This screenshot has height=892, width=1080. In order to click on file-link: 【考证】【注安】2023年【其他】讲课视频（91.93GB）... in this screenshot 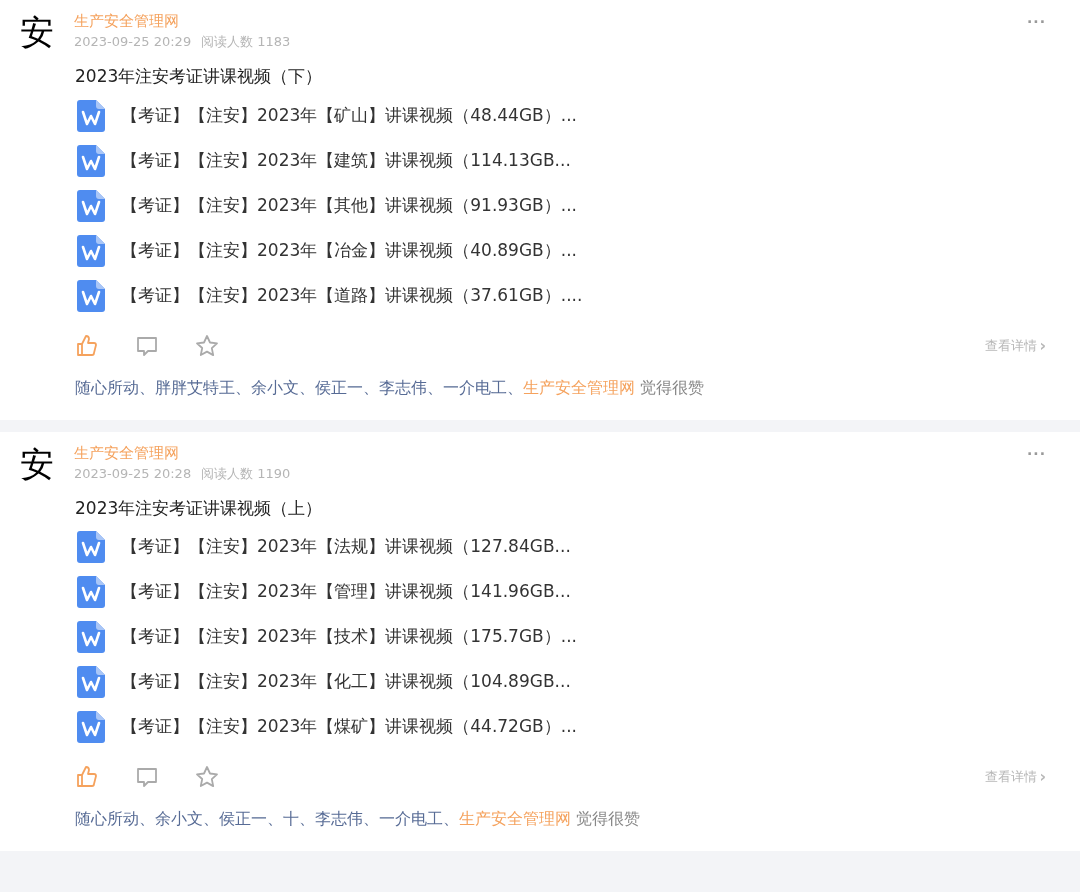, I will do `click(349, 205)`.